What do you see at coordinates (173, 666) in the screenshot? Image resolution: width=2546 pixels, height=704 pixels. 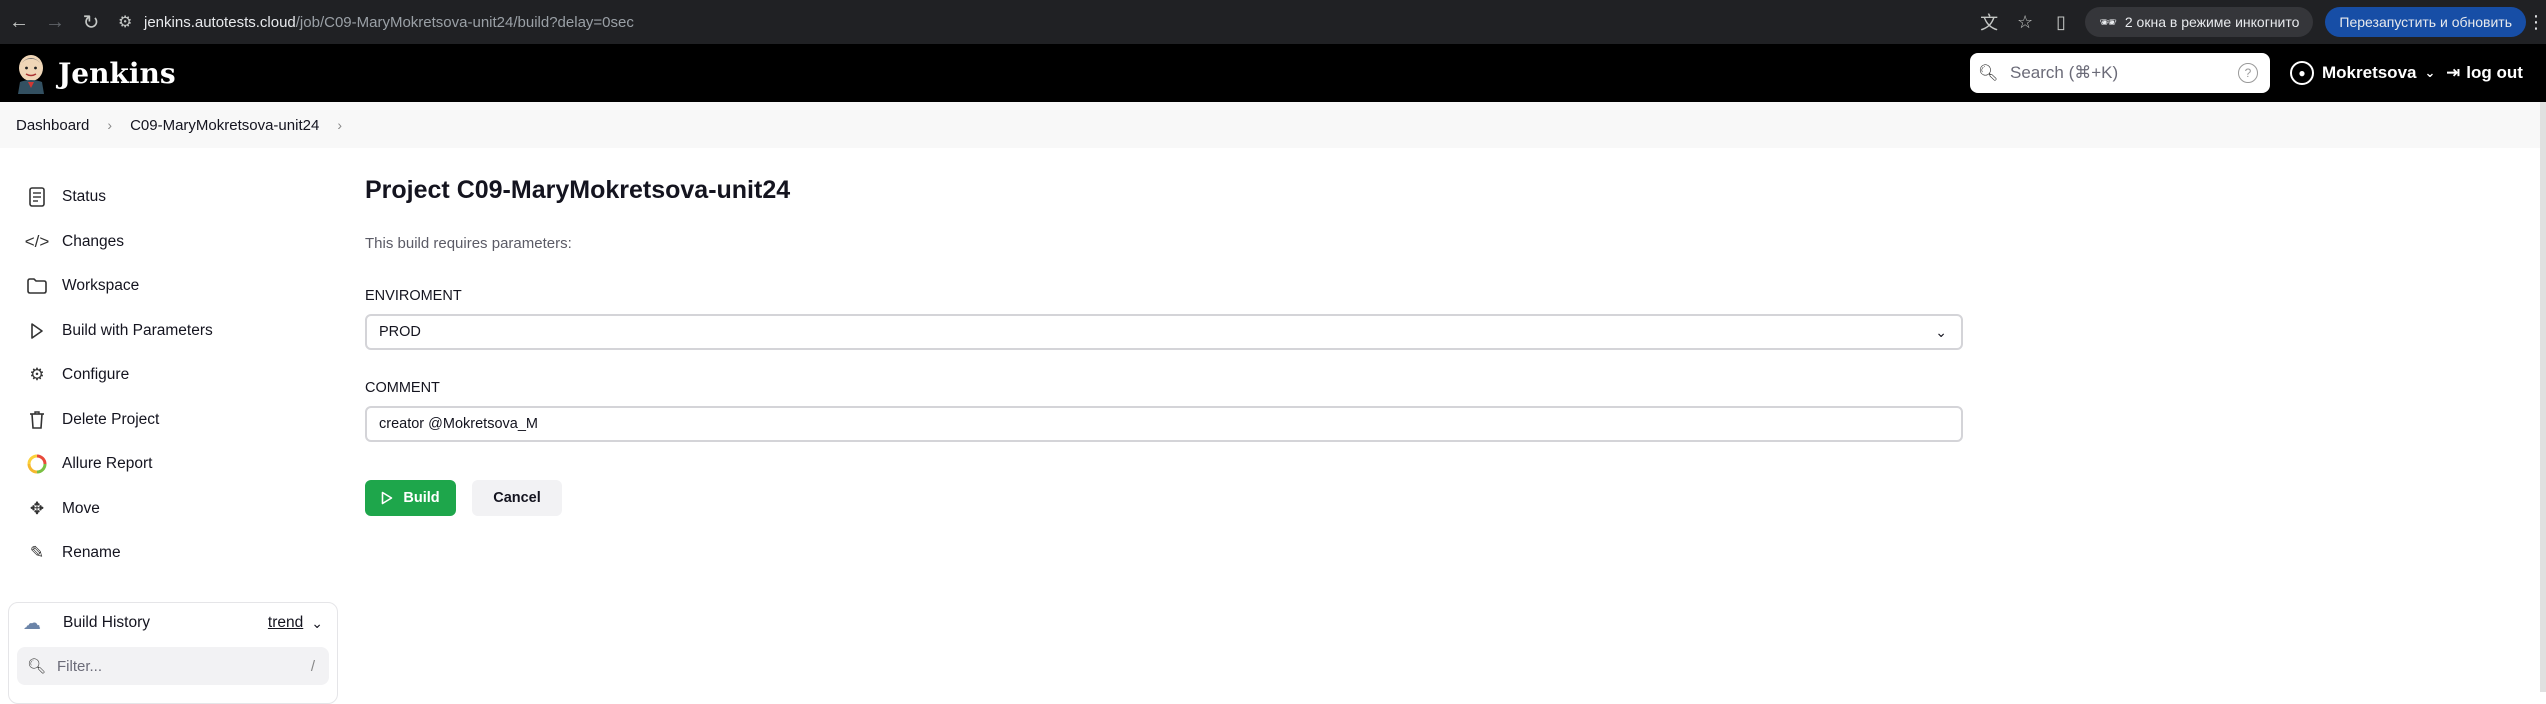 I see `build-history-filter: 🔍︎ Filter... /` at bounding box center [173, 666].